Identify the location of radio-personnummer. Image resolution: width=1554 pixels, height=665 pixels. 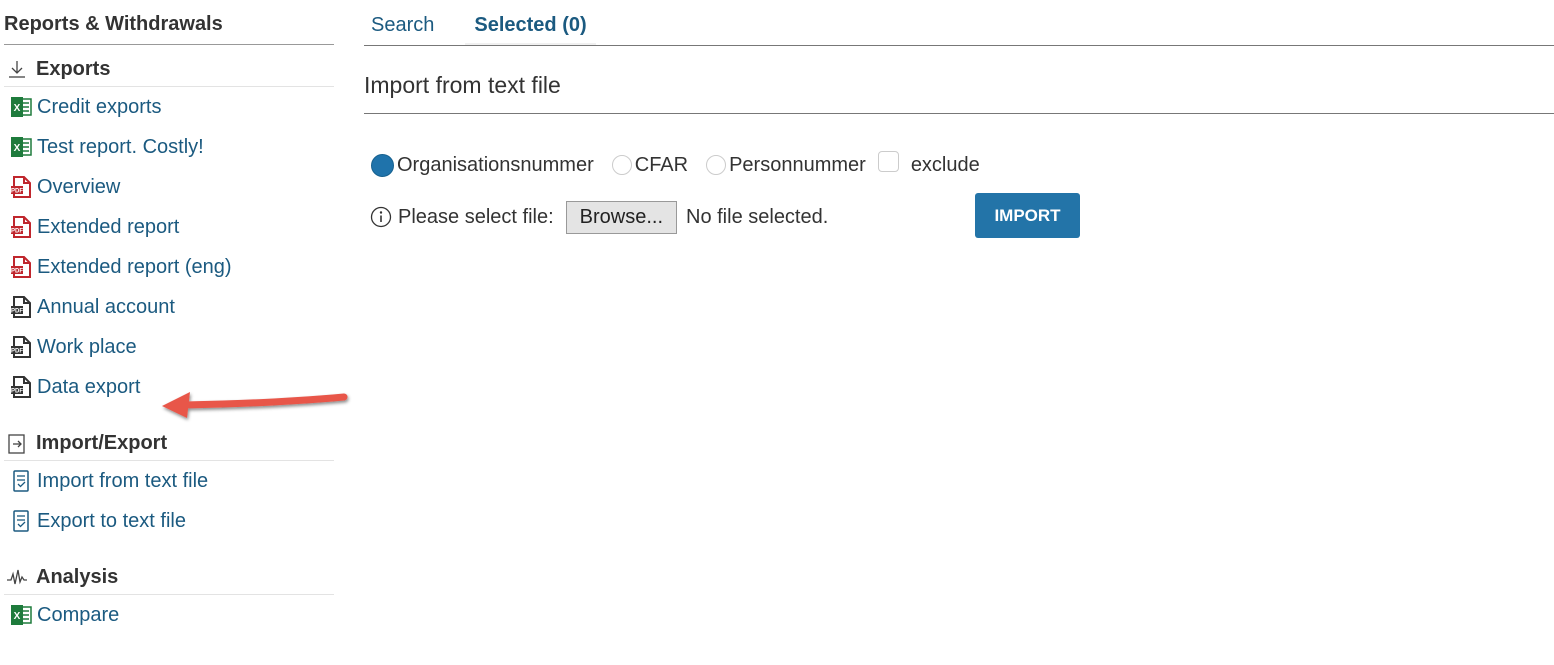
(716, 165).